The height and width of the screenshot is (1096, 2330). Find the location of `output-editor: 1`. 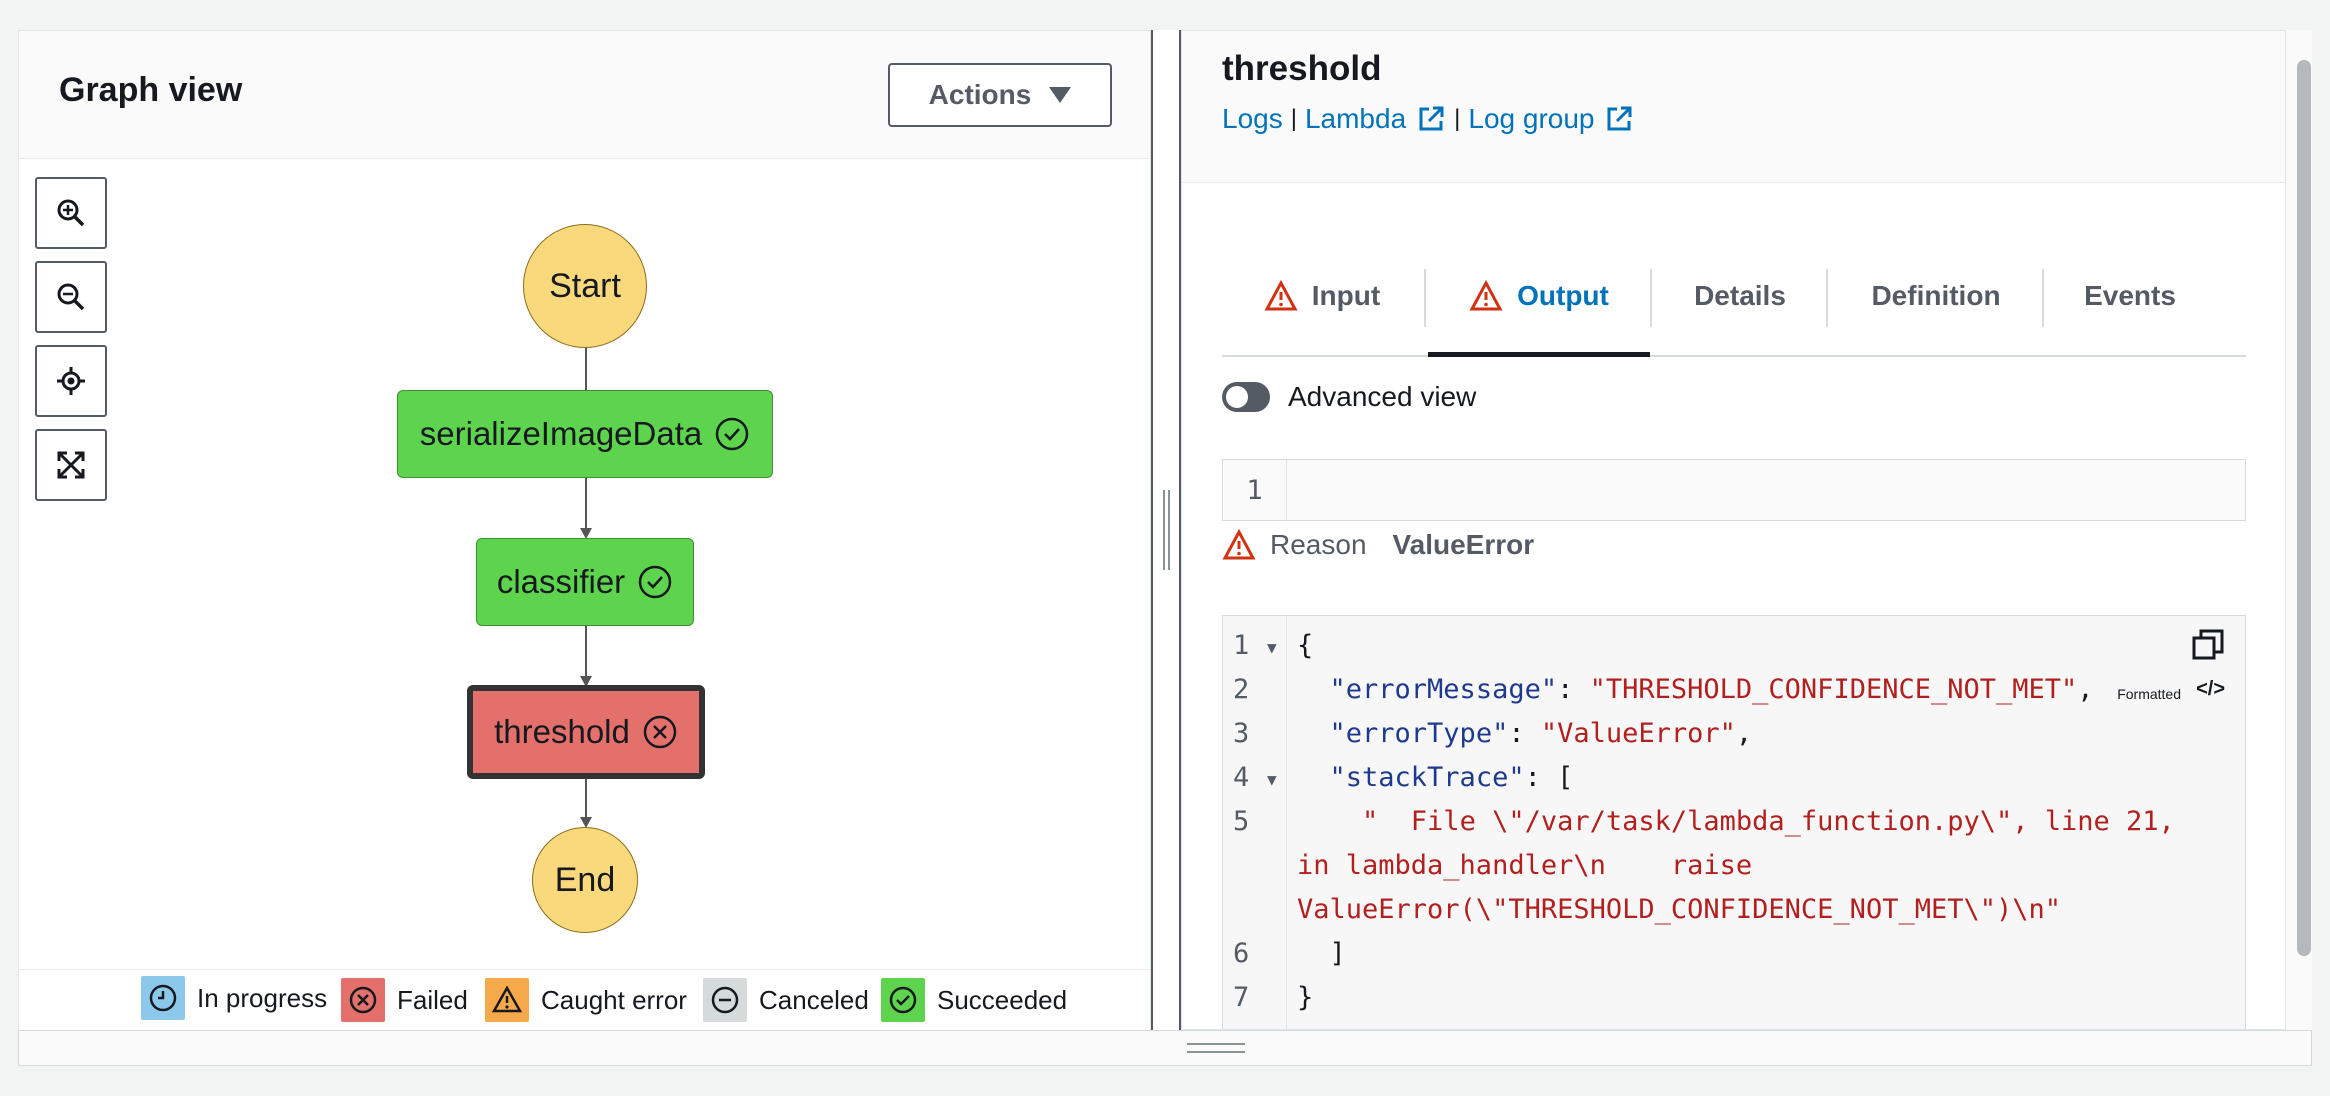

output-editor: 1 is located at coordinates (1734, 490).